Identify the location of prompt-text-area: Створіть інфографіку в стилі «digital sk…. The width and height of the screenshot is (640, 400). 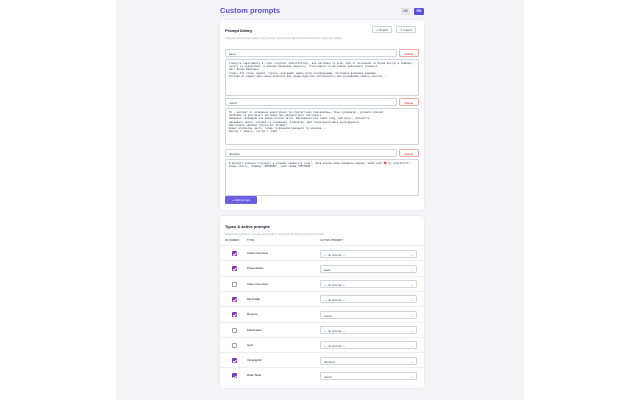
(322, 77).